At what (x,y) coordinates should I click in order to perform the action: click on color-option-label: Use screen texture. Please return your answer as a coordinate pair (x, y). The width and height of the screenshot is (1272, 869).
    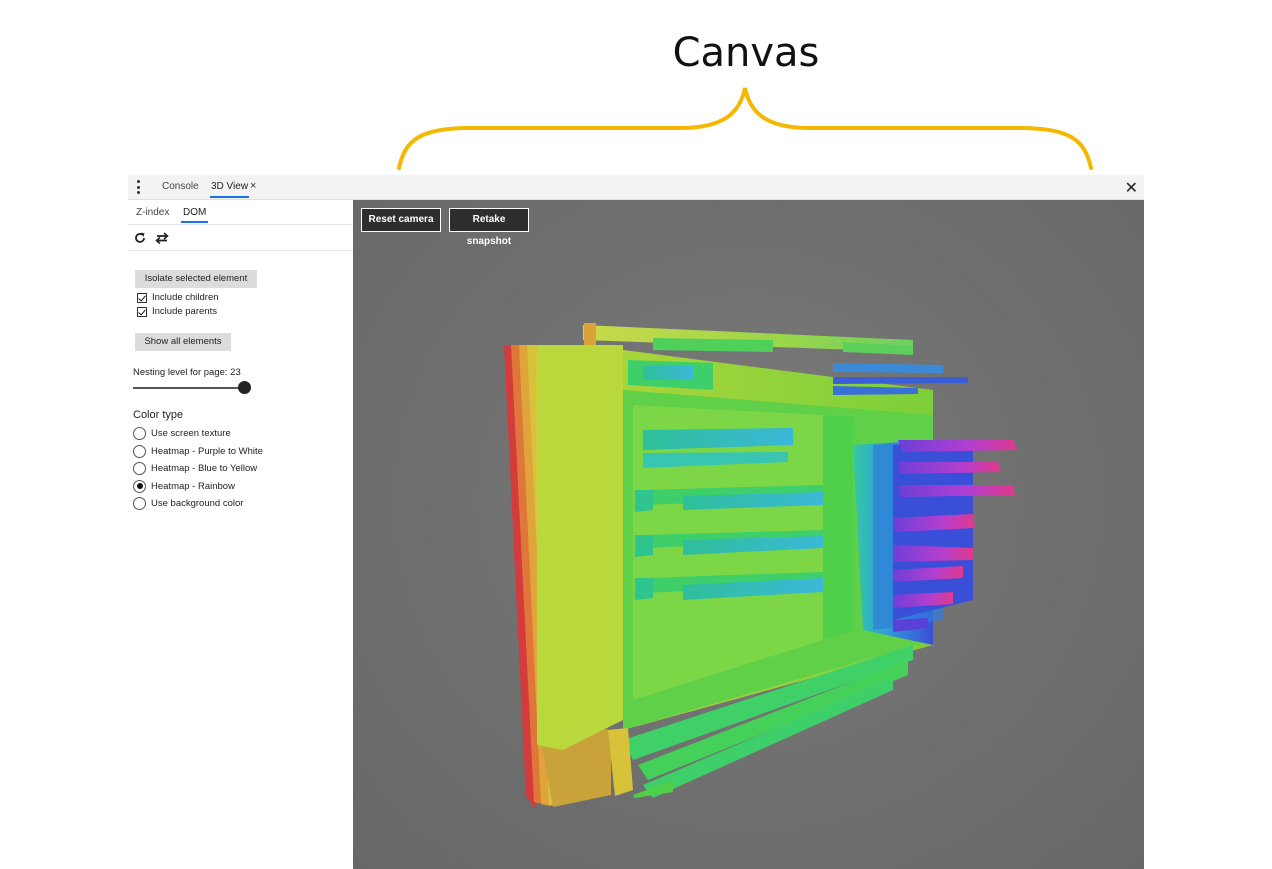
    Looking at the image, I should click on (191, 433).